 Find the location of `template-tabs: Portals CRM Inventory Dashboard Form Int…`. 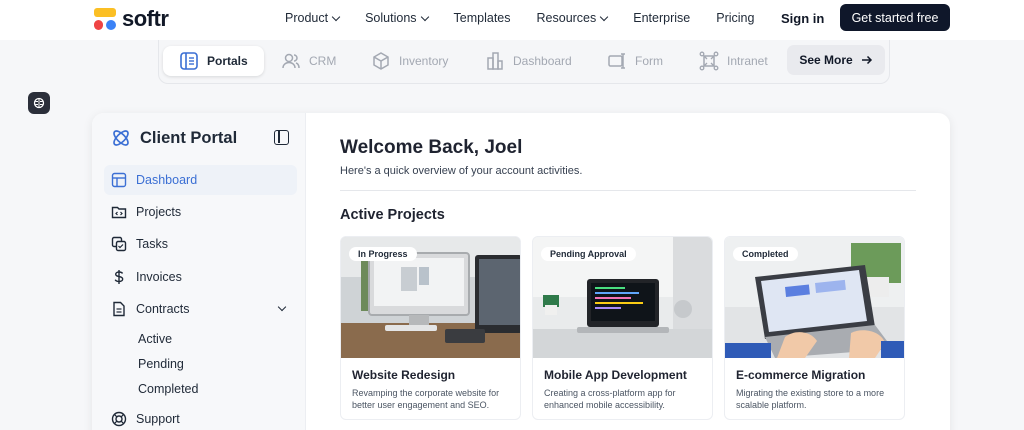

template-tabs: Portals CRM Inventory Dashboard Form Int… is located at coordinates (524, 62).